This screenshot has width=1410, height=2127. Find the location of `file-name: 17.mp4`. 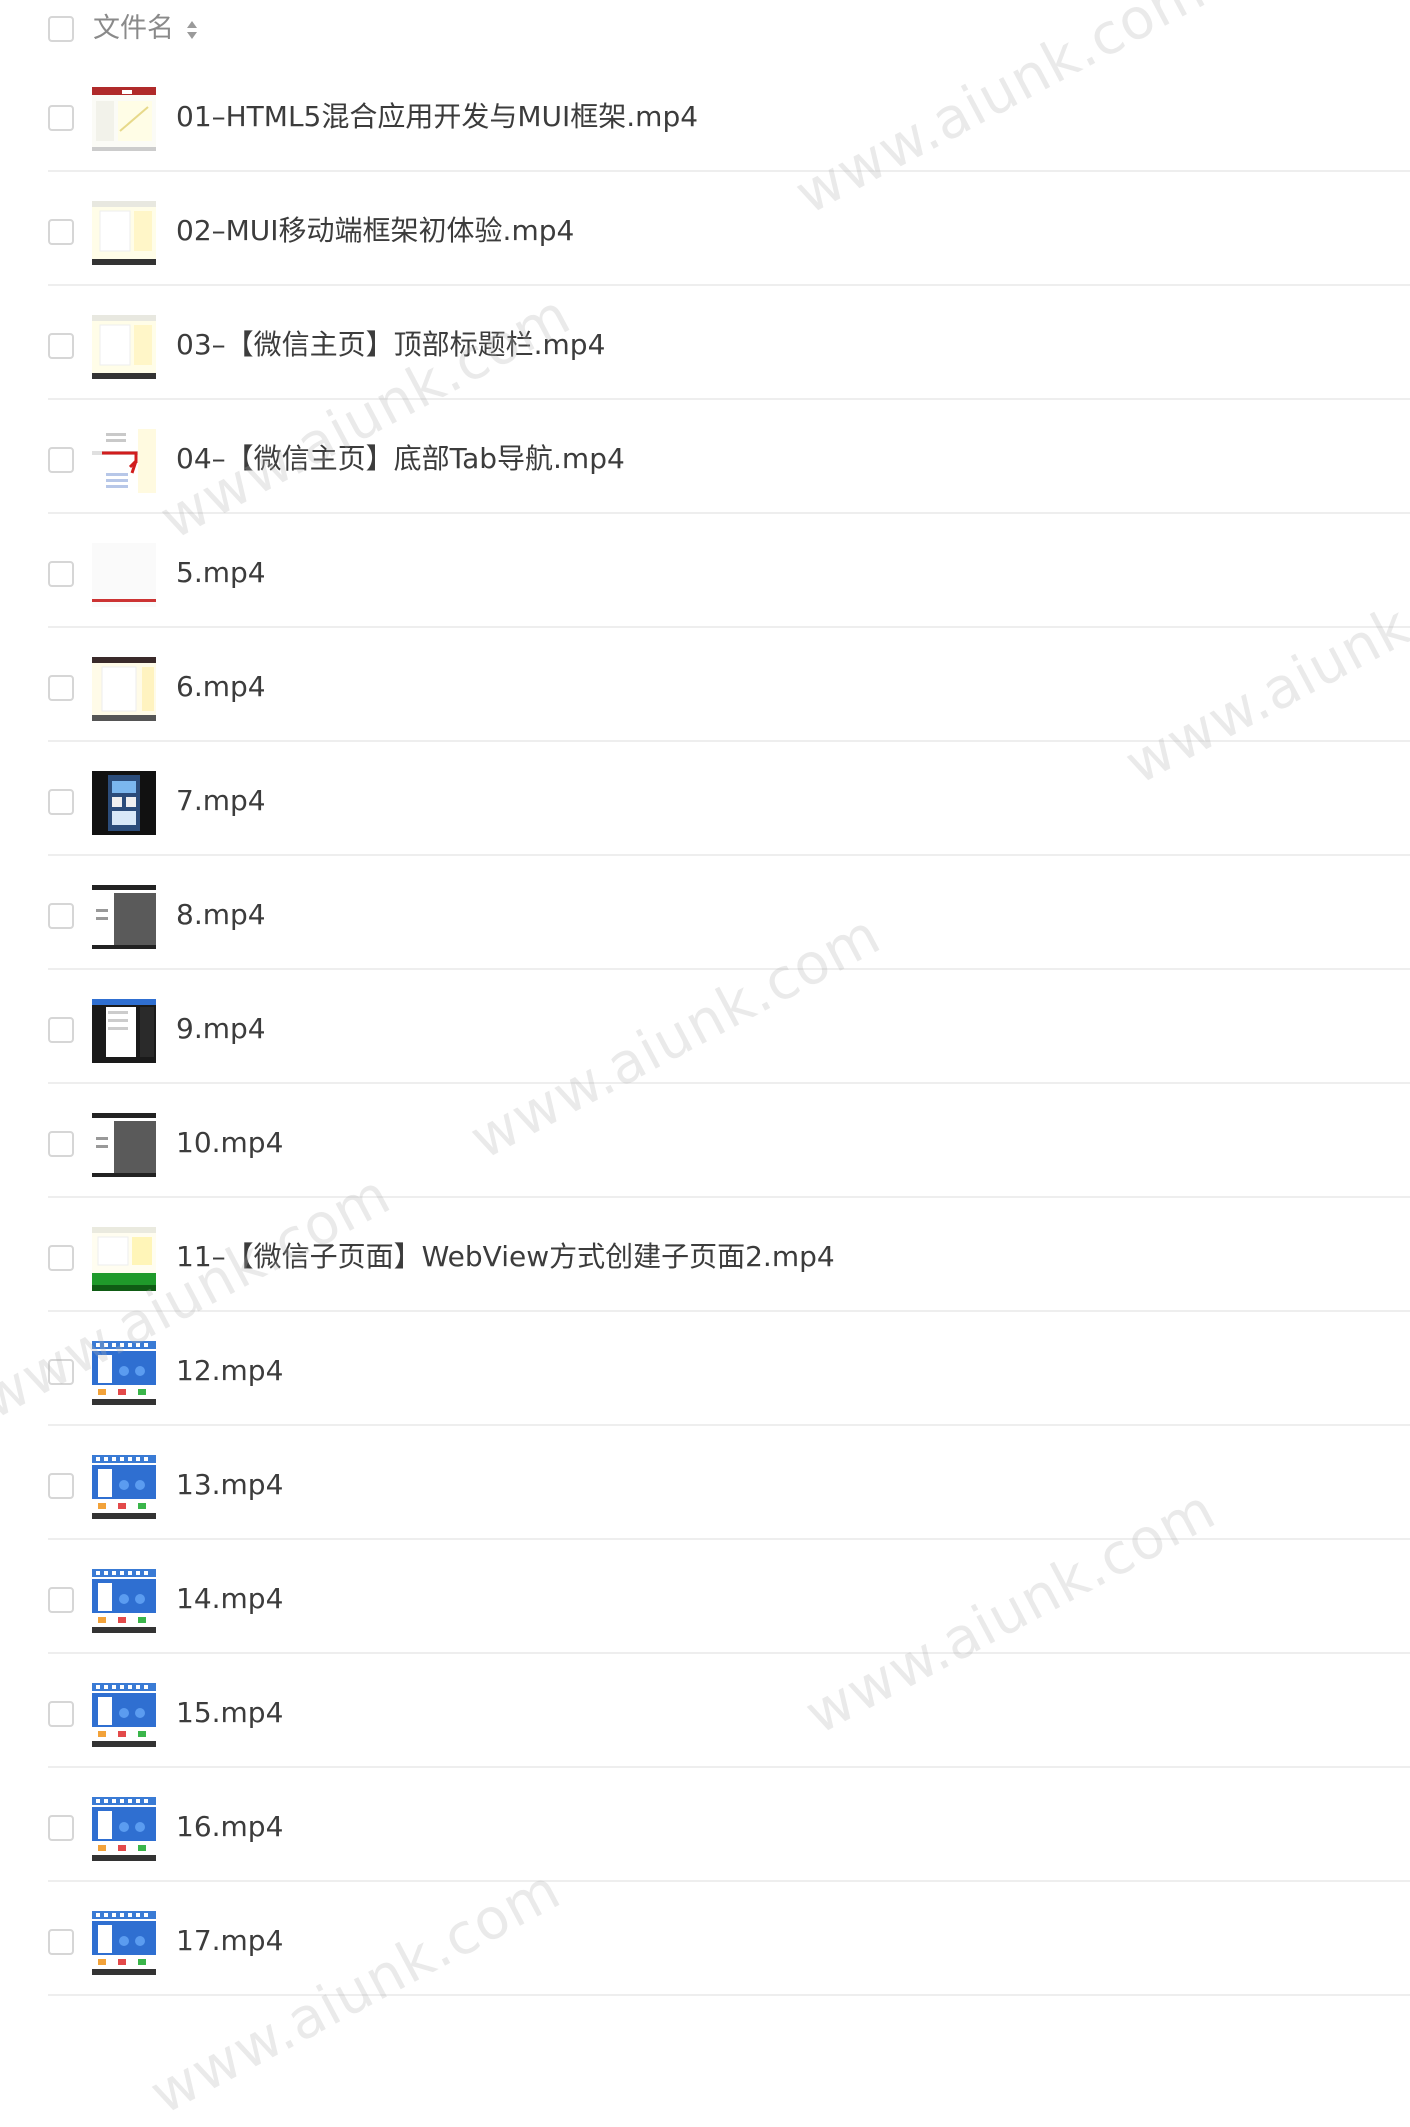

file-name: 17.mp4 is located at coordinates (229, 1941).